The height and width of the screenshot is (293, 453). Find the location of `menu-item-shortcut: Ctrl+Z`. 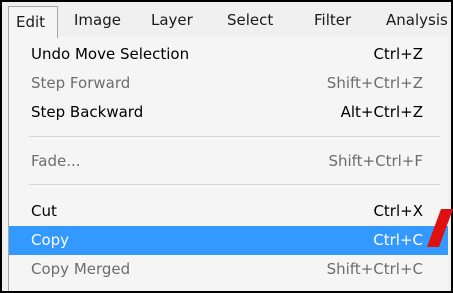

menu-item-shortcut: Ctrl+Z is located at coordinates (398, 54).